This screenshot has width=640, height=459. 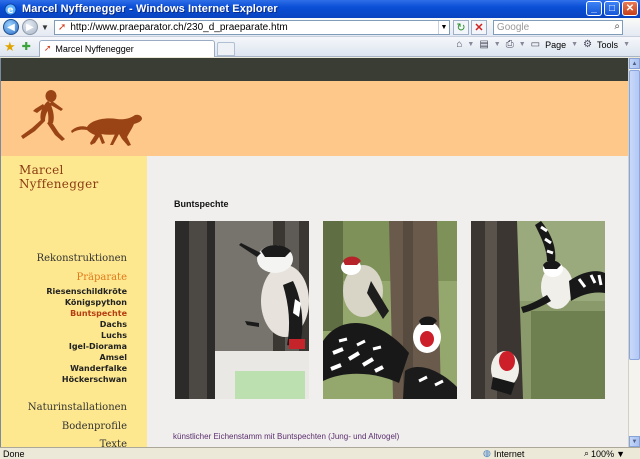 I want to click on print-icon: ⎙, so click(x=510, y=44).